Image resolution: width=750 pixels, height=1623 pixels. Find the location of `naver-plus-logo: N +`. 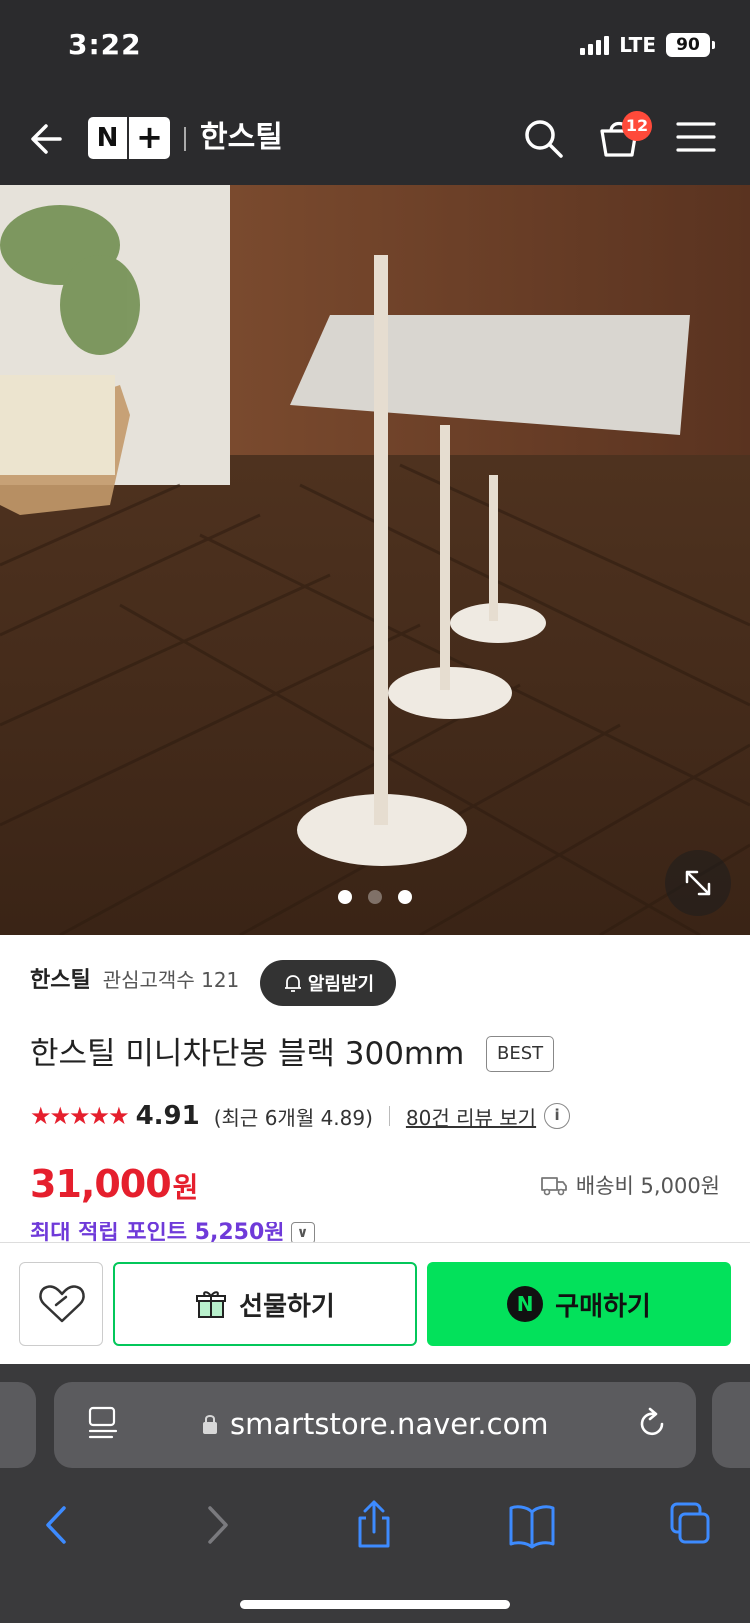

naver-plus-logo: N + is located at coordinates (129, 138).